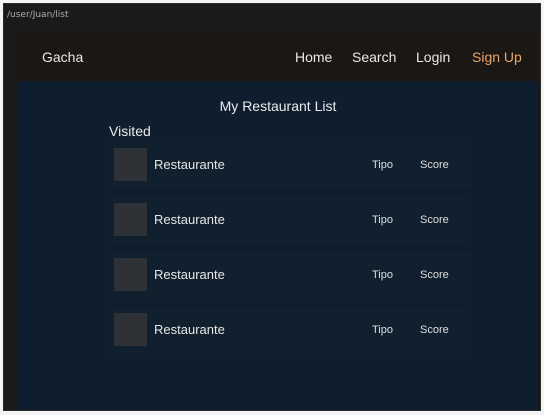  What do you see at coordinates (130, 131) in the screenshot?
I see `section-title-visited: Visited` at bounding box center [130, 131].